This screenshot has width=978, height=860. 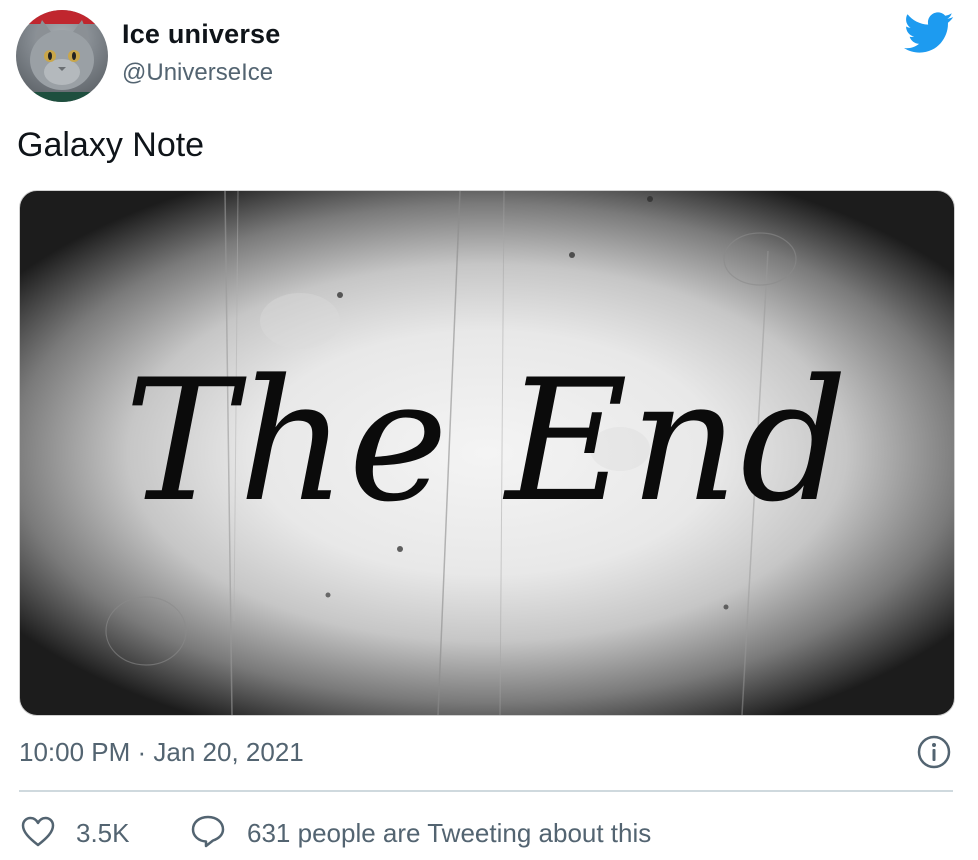 I want to click on author-handle: @UniverseIce, so click(x=197, y=73).